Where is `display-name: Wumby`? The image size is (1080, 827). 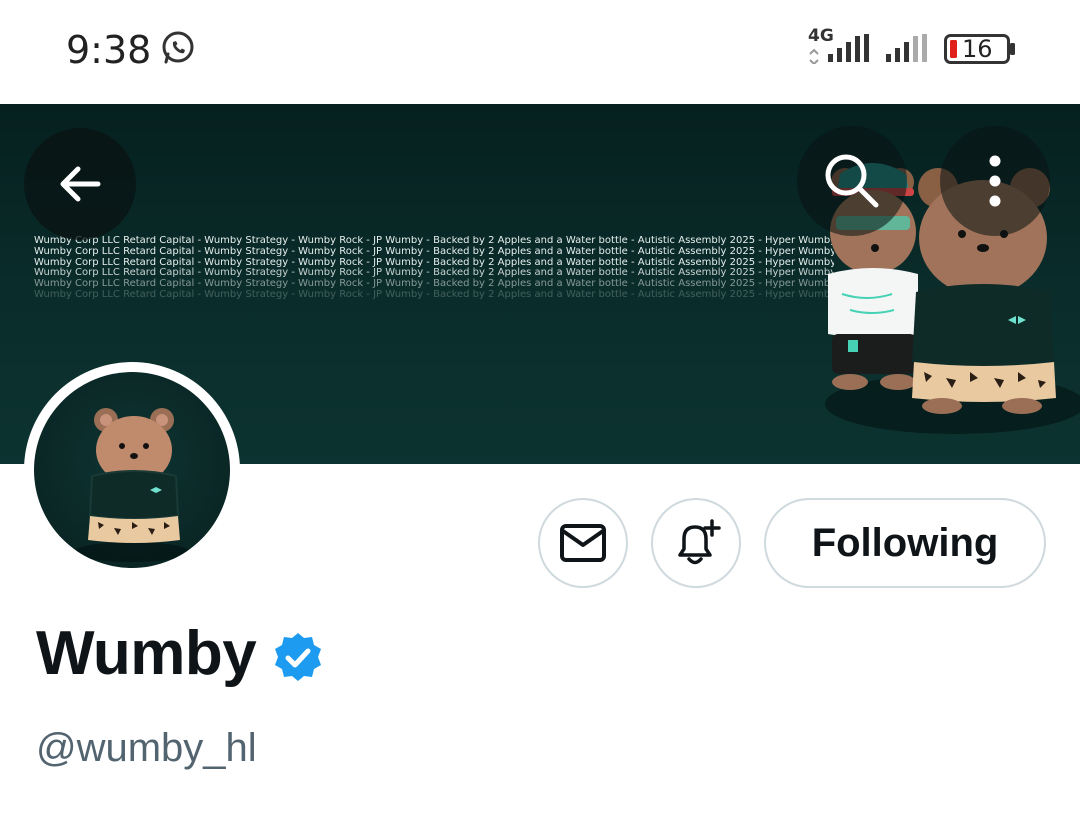 display-name: Wumby is located at coordinates (146, 653).